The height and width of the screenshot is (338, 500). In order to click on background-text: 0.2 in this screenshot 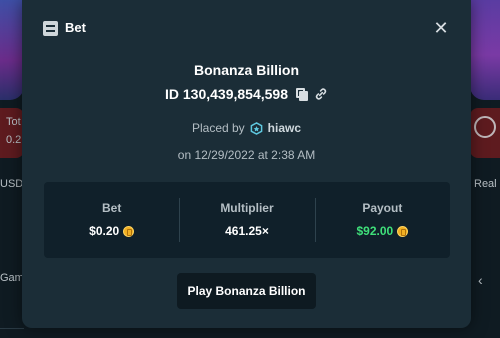, I will do `click(14, 140)`.